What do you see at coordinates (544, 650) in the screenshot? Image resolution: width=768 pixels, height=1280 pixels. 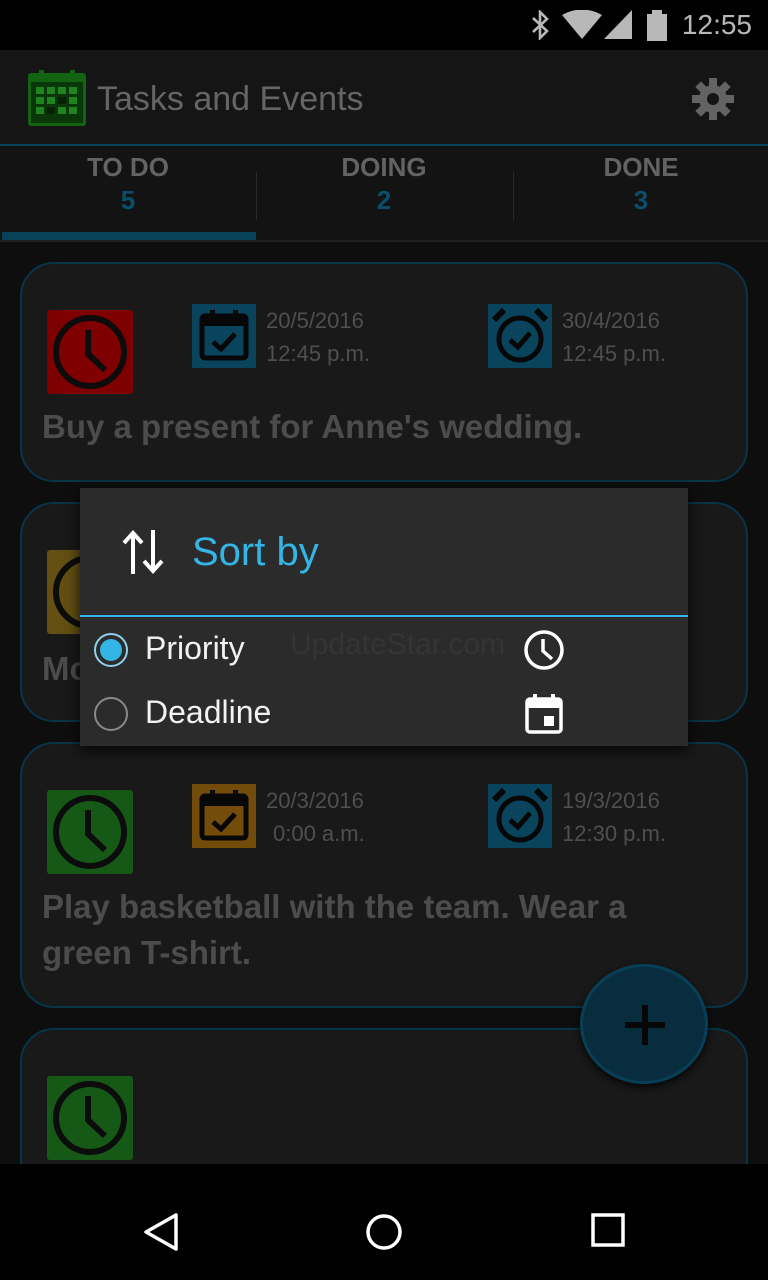 I see `clock-icon` at bounding box center [544, 650].